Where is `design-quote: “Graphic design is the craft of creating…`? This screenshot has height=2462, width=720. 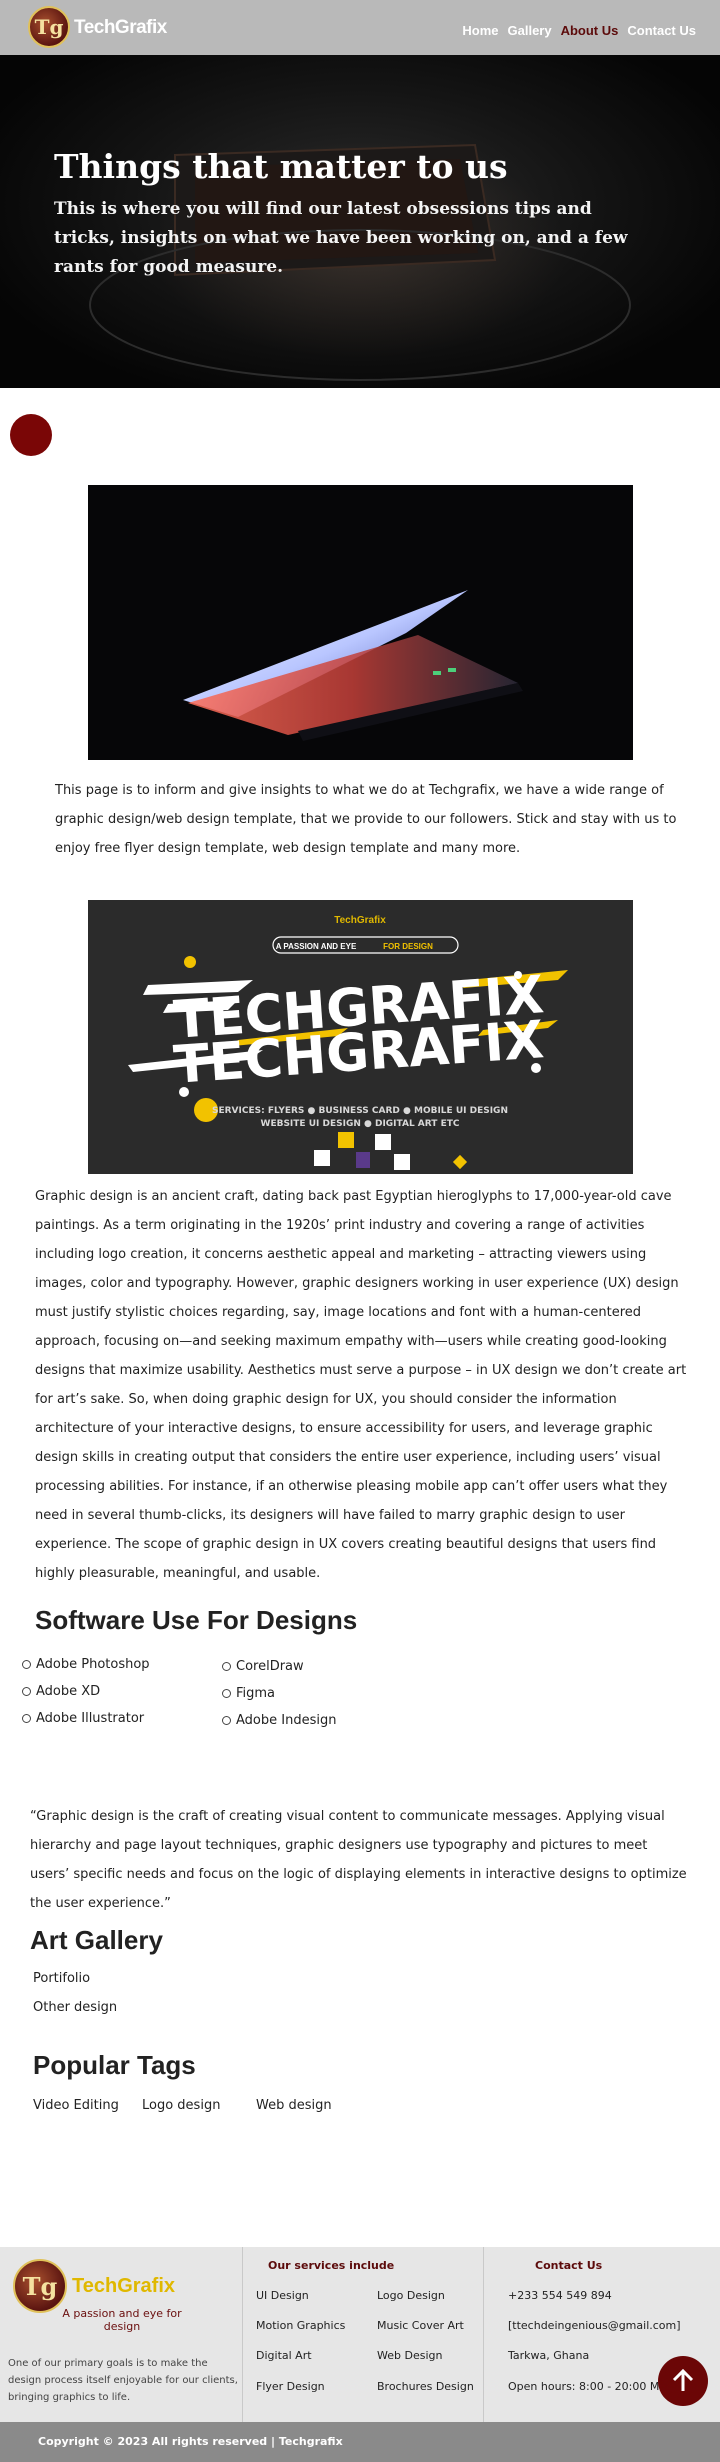
design-quote: “Graphic design is the craft of creating… is located at coordinates (358, 1860).